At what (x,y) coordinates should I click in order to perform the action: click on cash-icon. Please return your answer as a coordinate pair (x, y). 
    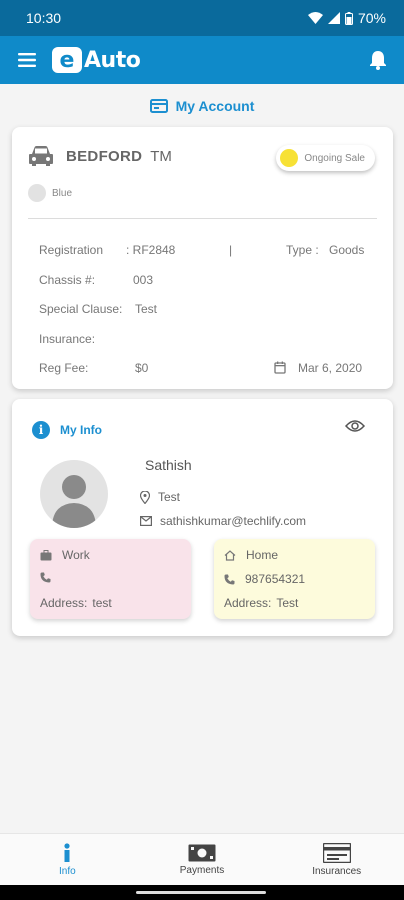
    Looking at the image, I should click on (202, 852).